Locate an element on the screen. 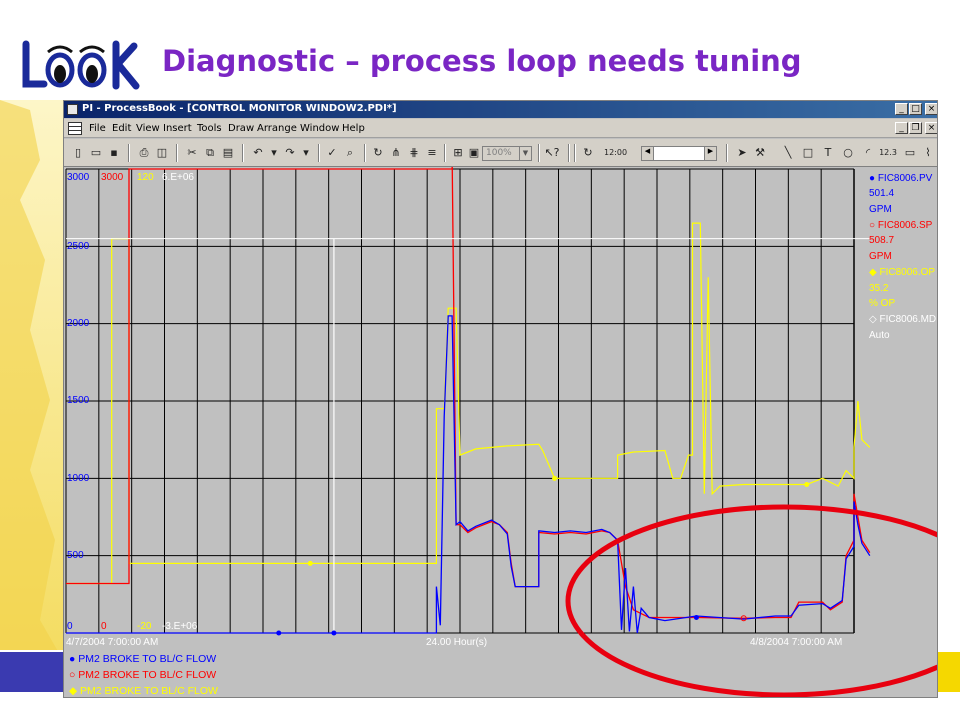 Image resolution: width=960 pixels, height=720 pixels. arc-tool-icon: ◜ is located at coordinates (868, 153).